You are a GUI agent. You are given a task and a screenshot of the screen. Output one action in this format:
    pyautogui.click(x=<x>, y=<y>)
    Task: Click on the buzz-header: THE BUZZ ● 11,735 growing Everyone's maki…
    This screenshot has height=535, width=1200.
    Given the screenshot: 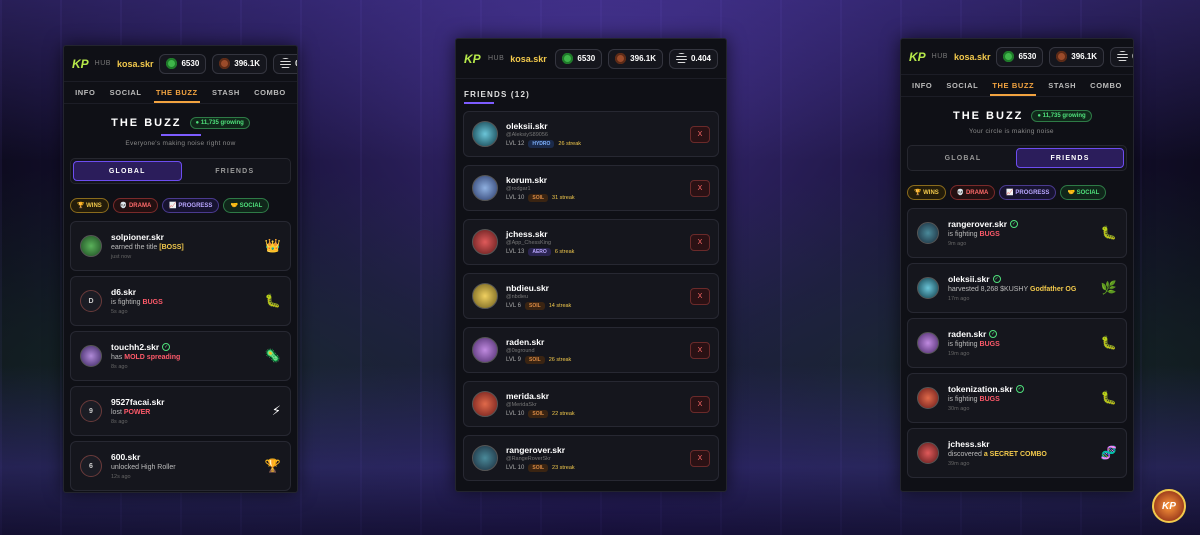 What is the action you would take?
    pyautogui.click(x=180, y=128)
    